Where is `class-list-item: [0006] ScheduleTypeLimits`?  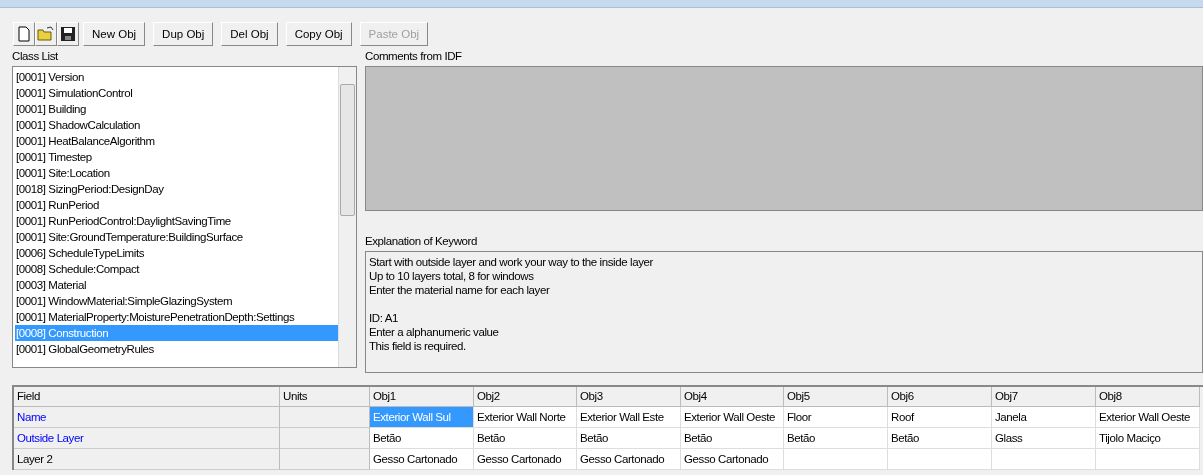 class-list-item: [0006] ScheduleTypeLimits is located at coordinates (176, 253).